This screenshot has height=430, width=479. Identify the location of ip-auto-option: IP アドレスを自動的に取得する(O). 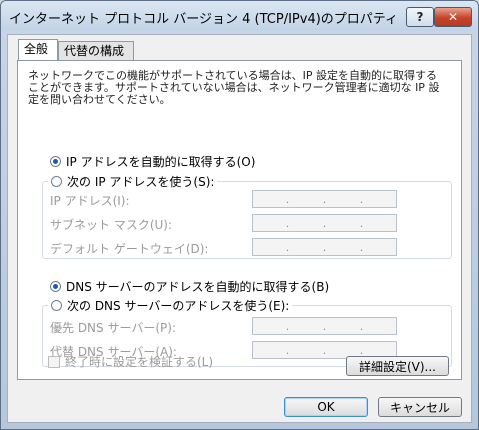
(152, 161).